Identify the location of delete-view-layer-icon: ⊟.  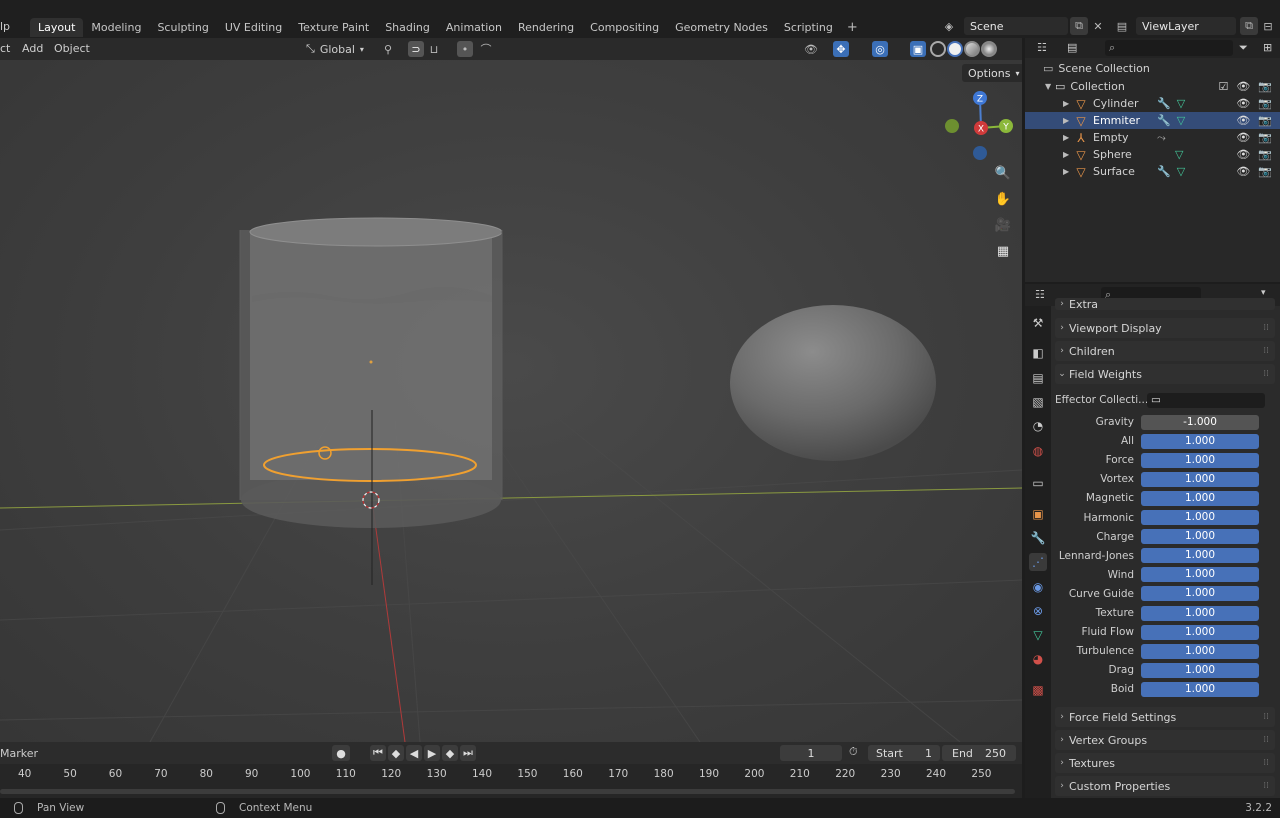
(1268, 26).